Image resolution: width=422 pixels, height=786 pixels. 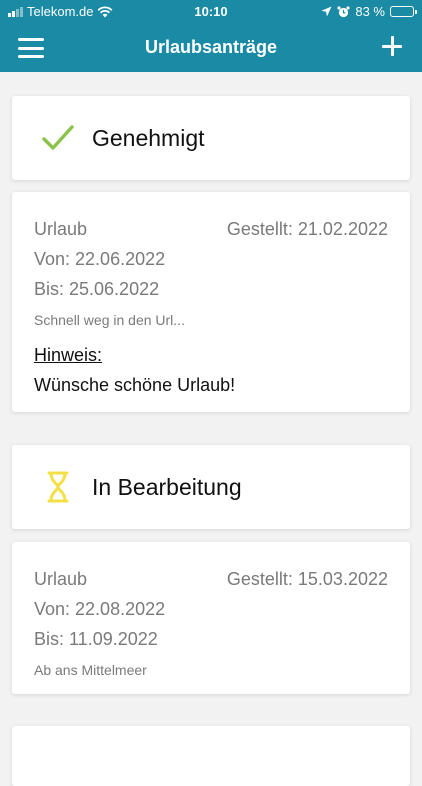 What do you see at coordinates (96, 639) in the screenshot?
I see `request-to-date: Bis: 11.09.2022` at bounding box center [96, 639].